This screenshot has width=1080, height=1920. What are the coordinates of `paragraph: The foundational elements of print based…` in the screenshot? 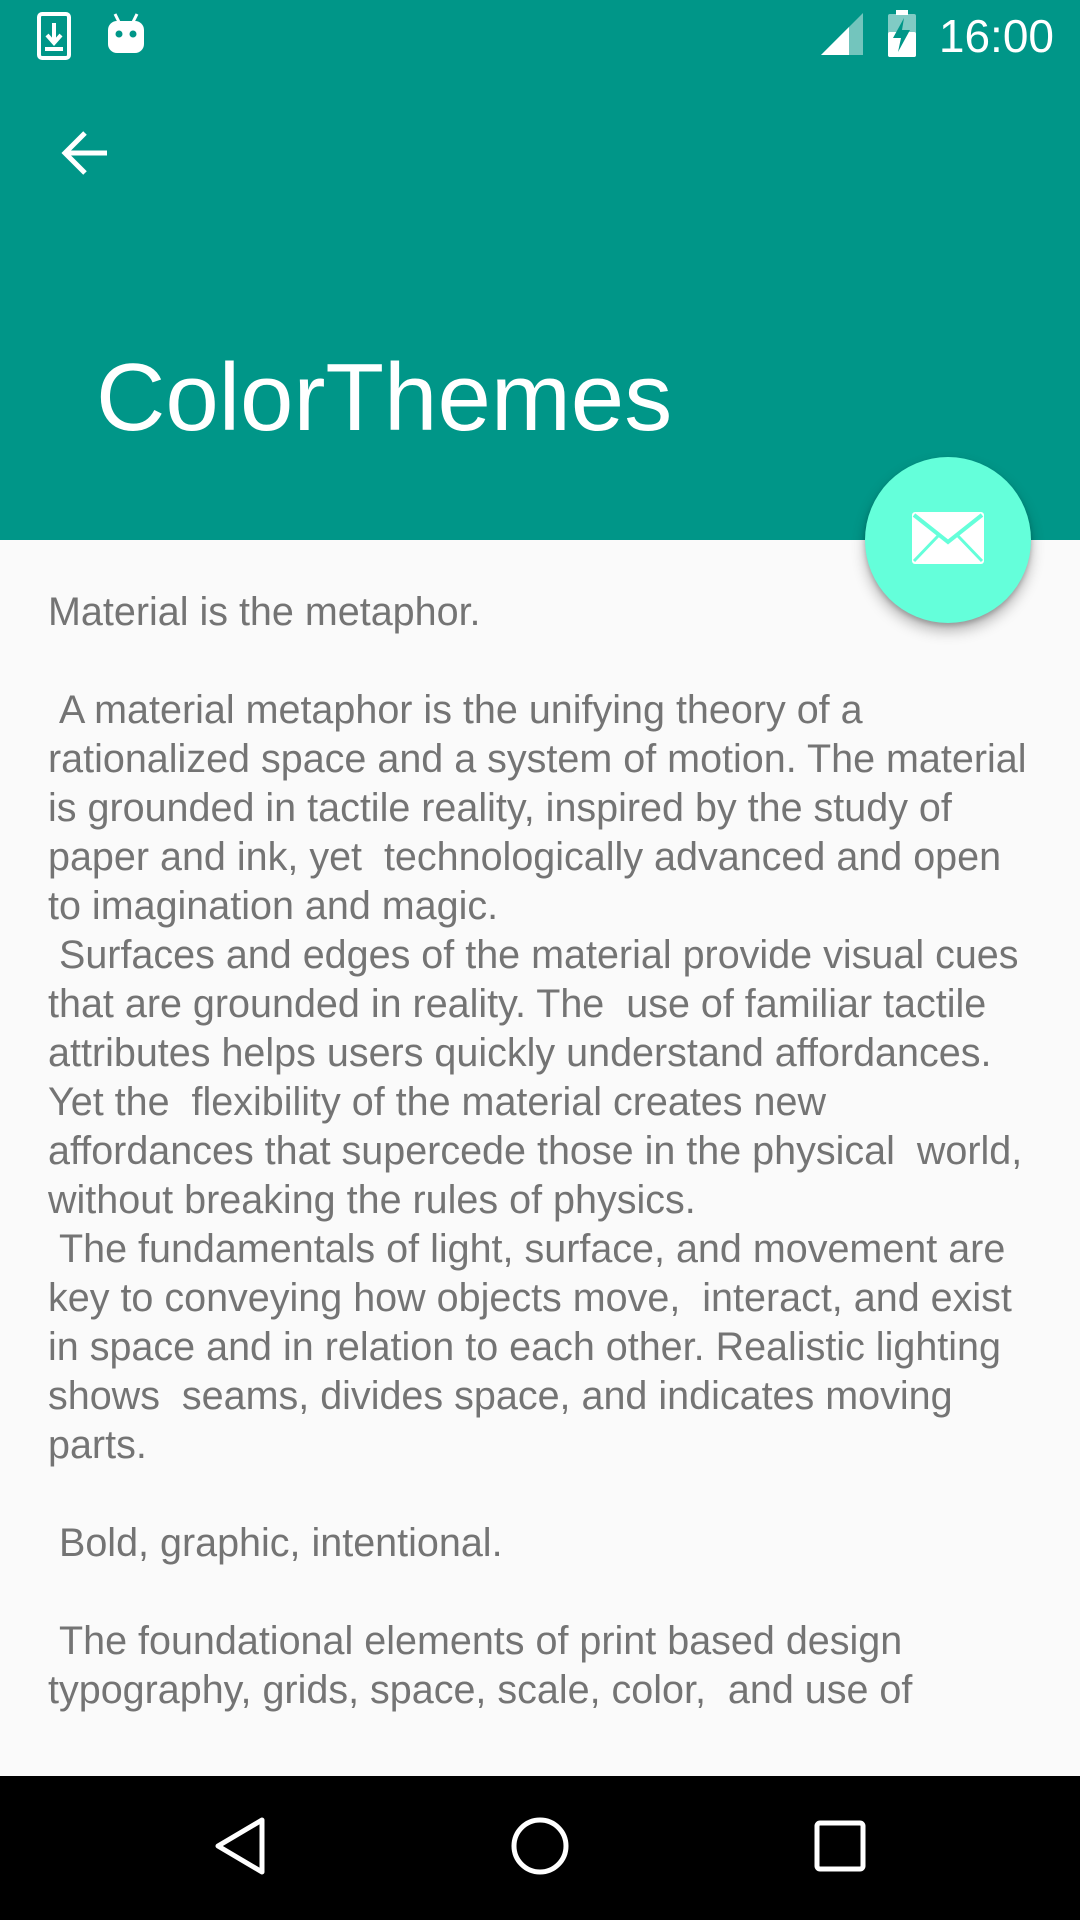 It's located at (481, 1665).